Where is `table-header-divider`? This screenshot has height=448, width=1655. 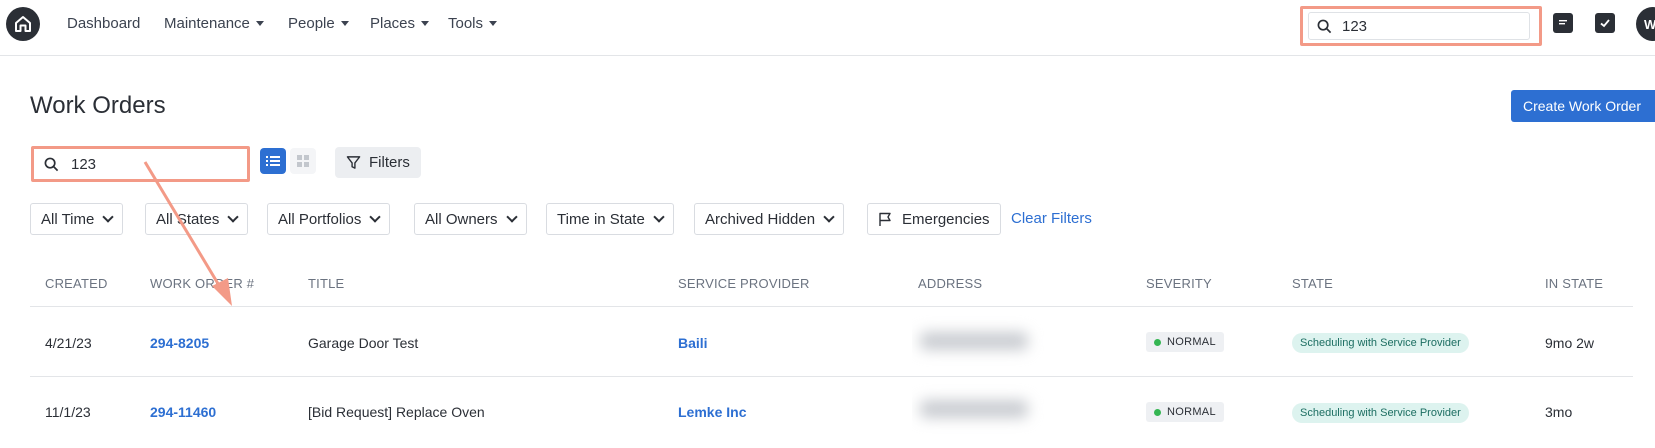
table-header-divider is located at coordinates (831, 306).